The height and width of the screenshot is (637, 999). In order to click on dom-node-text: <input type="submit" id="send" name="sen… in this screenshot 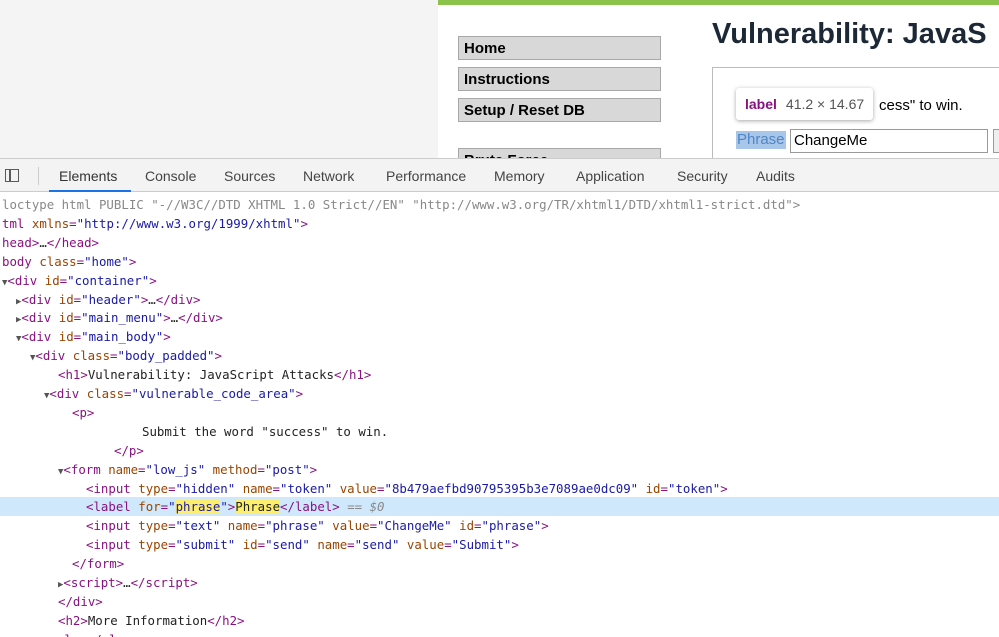, I will do `click(302, 545)`.